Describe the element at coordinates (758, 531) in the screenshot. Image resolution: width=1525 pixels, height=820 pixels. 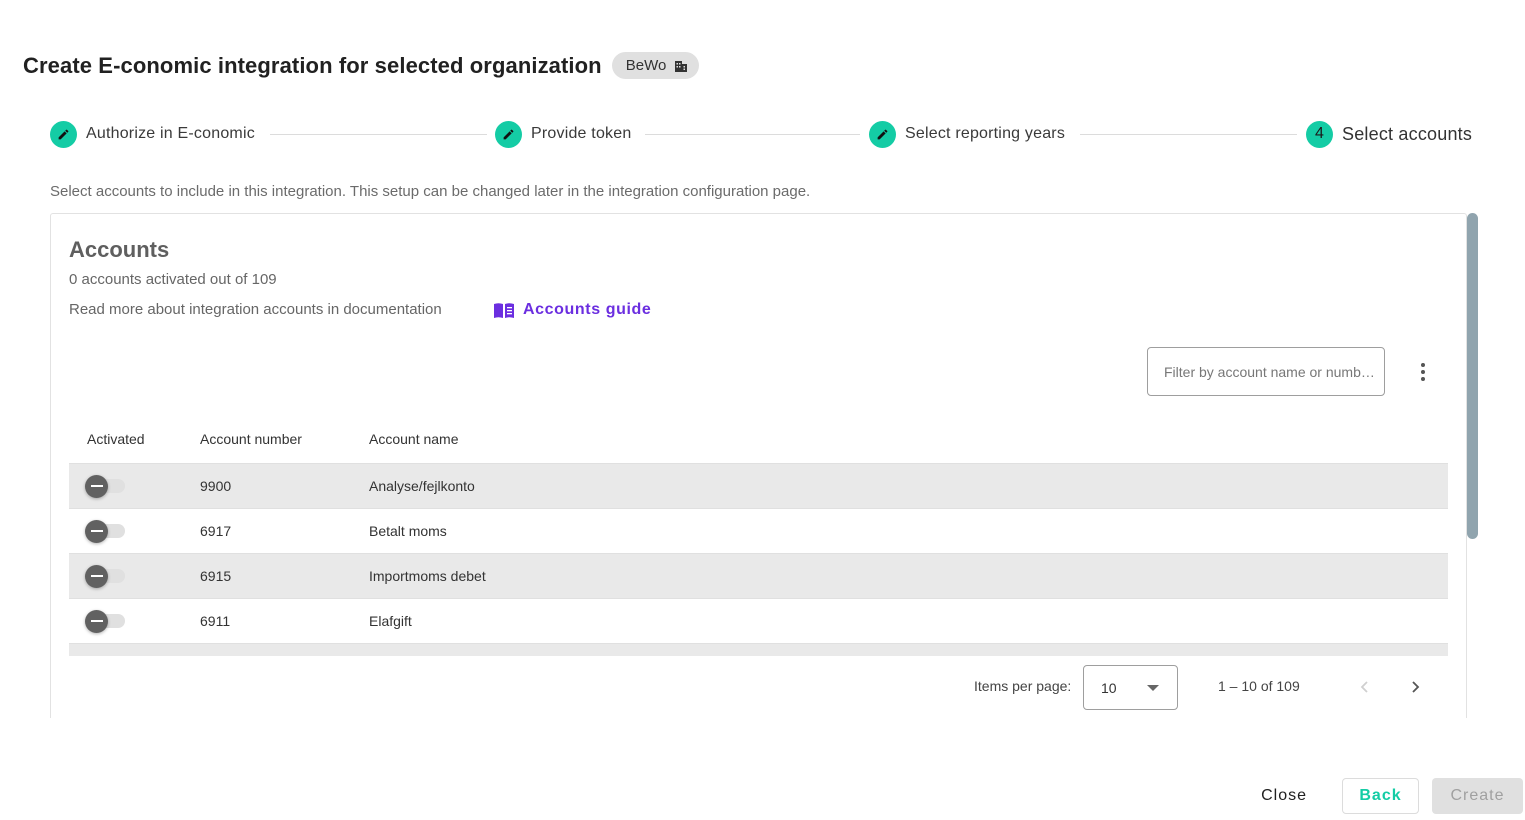
I see `table-row: 6917 Betalt moms` at that location.